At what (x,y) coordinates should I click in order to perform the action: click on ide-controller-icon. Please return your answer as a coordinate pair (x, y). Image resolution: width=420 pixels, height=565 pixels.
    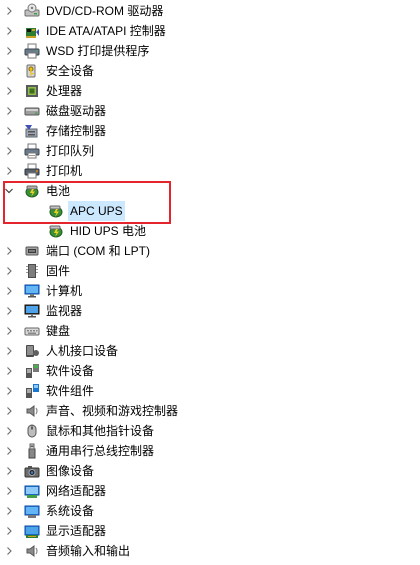
    Looking at the image, I should click on (32, 33).